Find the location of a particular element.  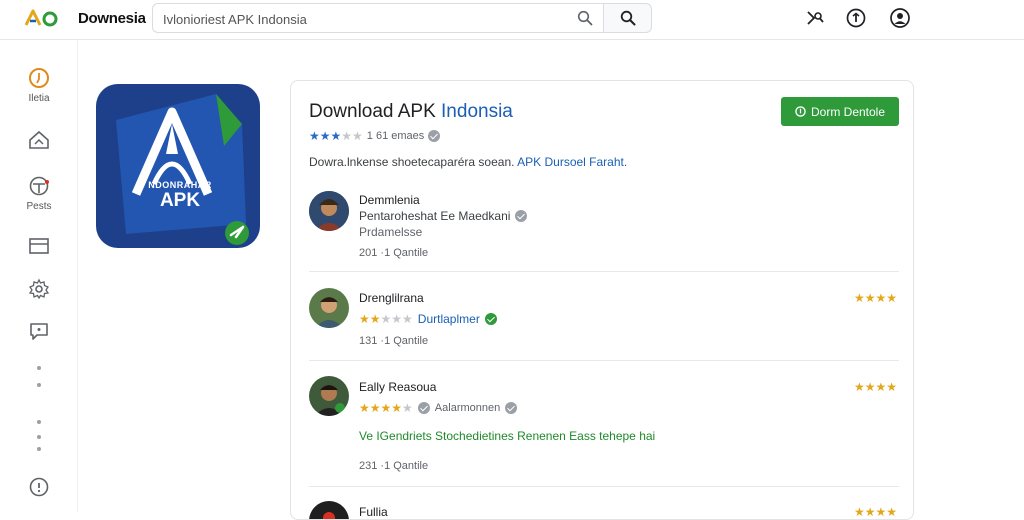

settings-icon is located at coordinates (39, 289).